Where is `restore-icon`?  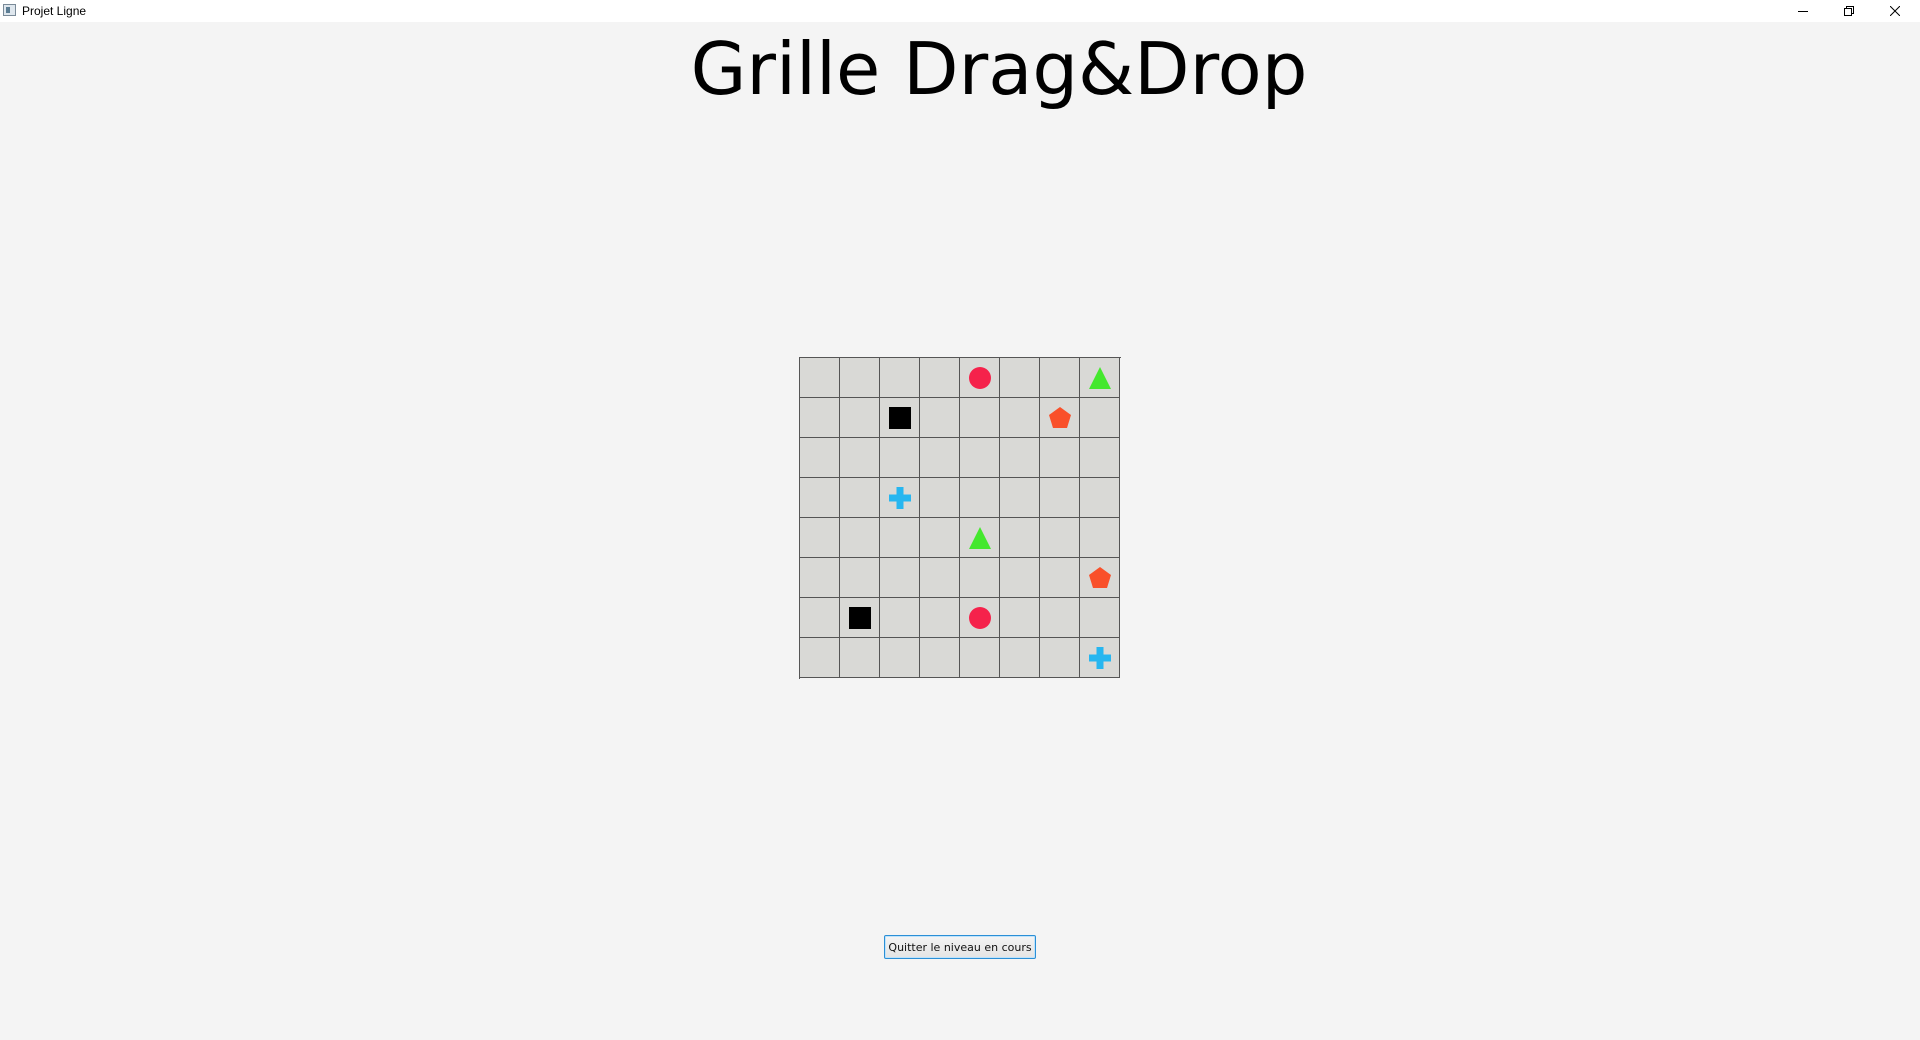
restore-icon is located at coordinates (1849, 11).